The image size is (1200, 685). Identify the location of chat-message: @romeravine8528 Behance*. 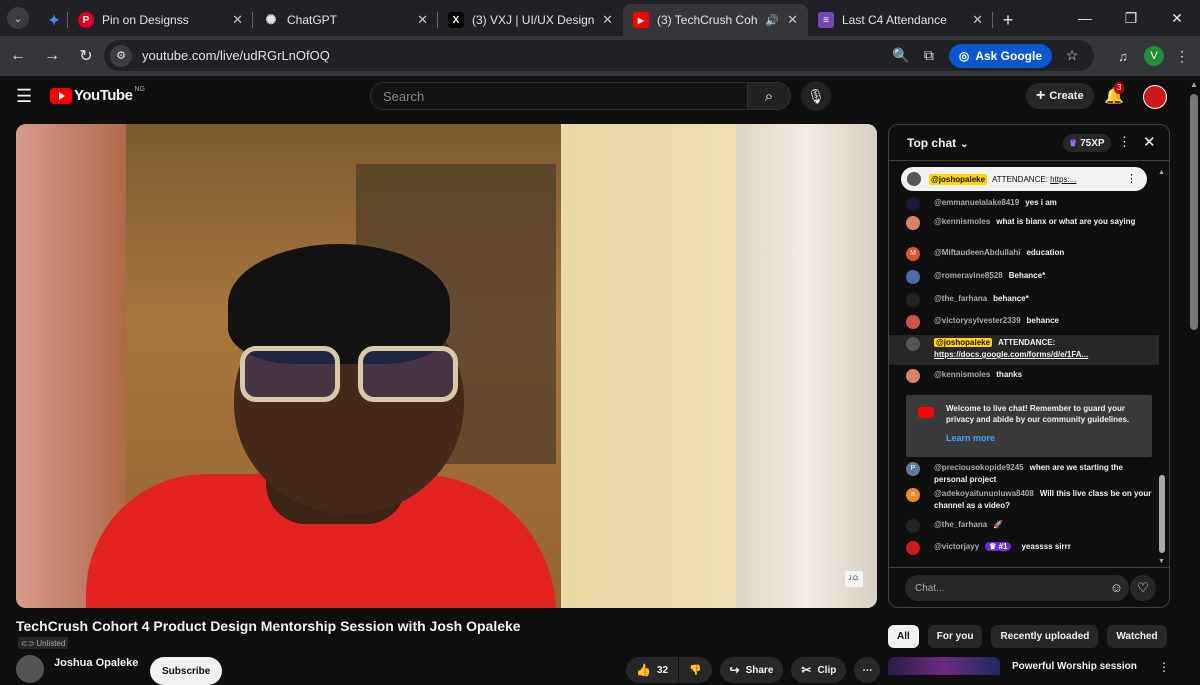
(1024, 281).